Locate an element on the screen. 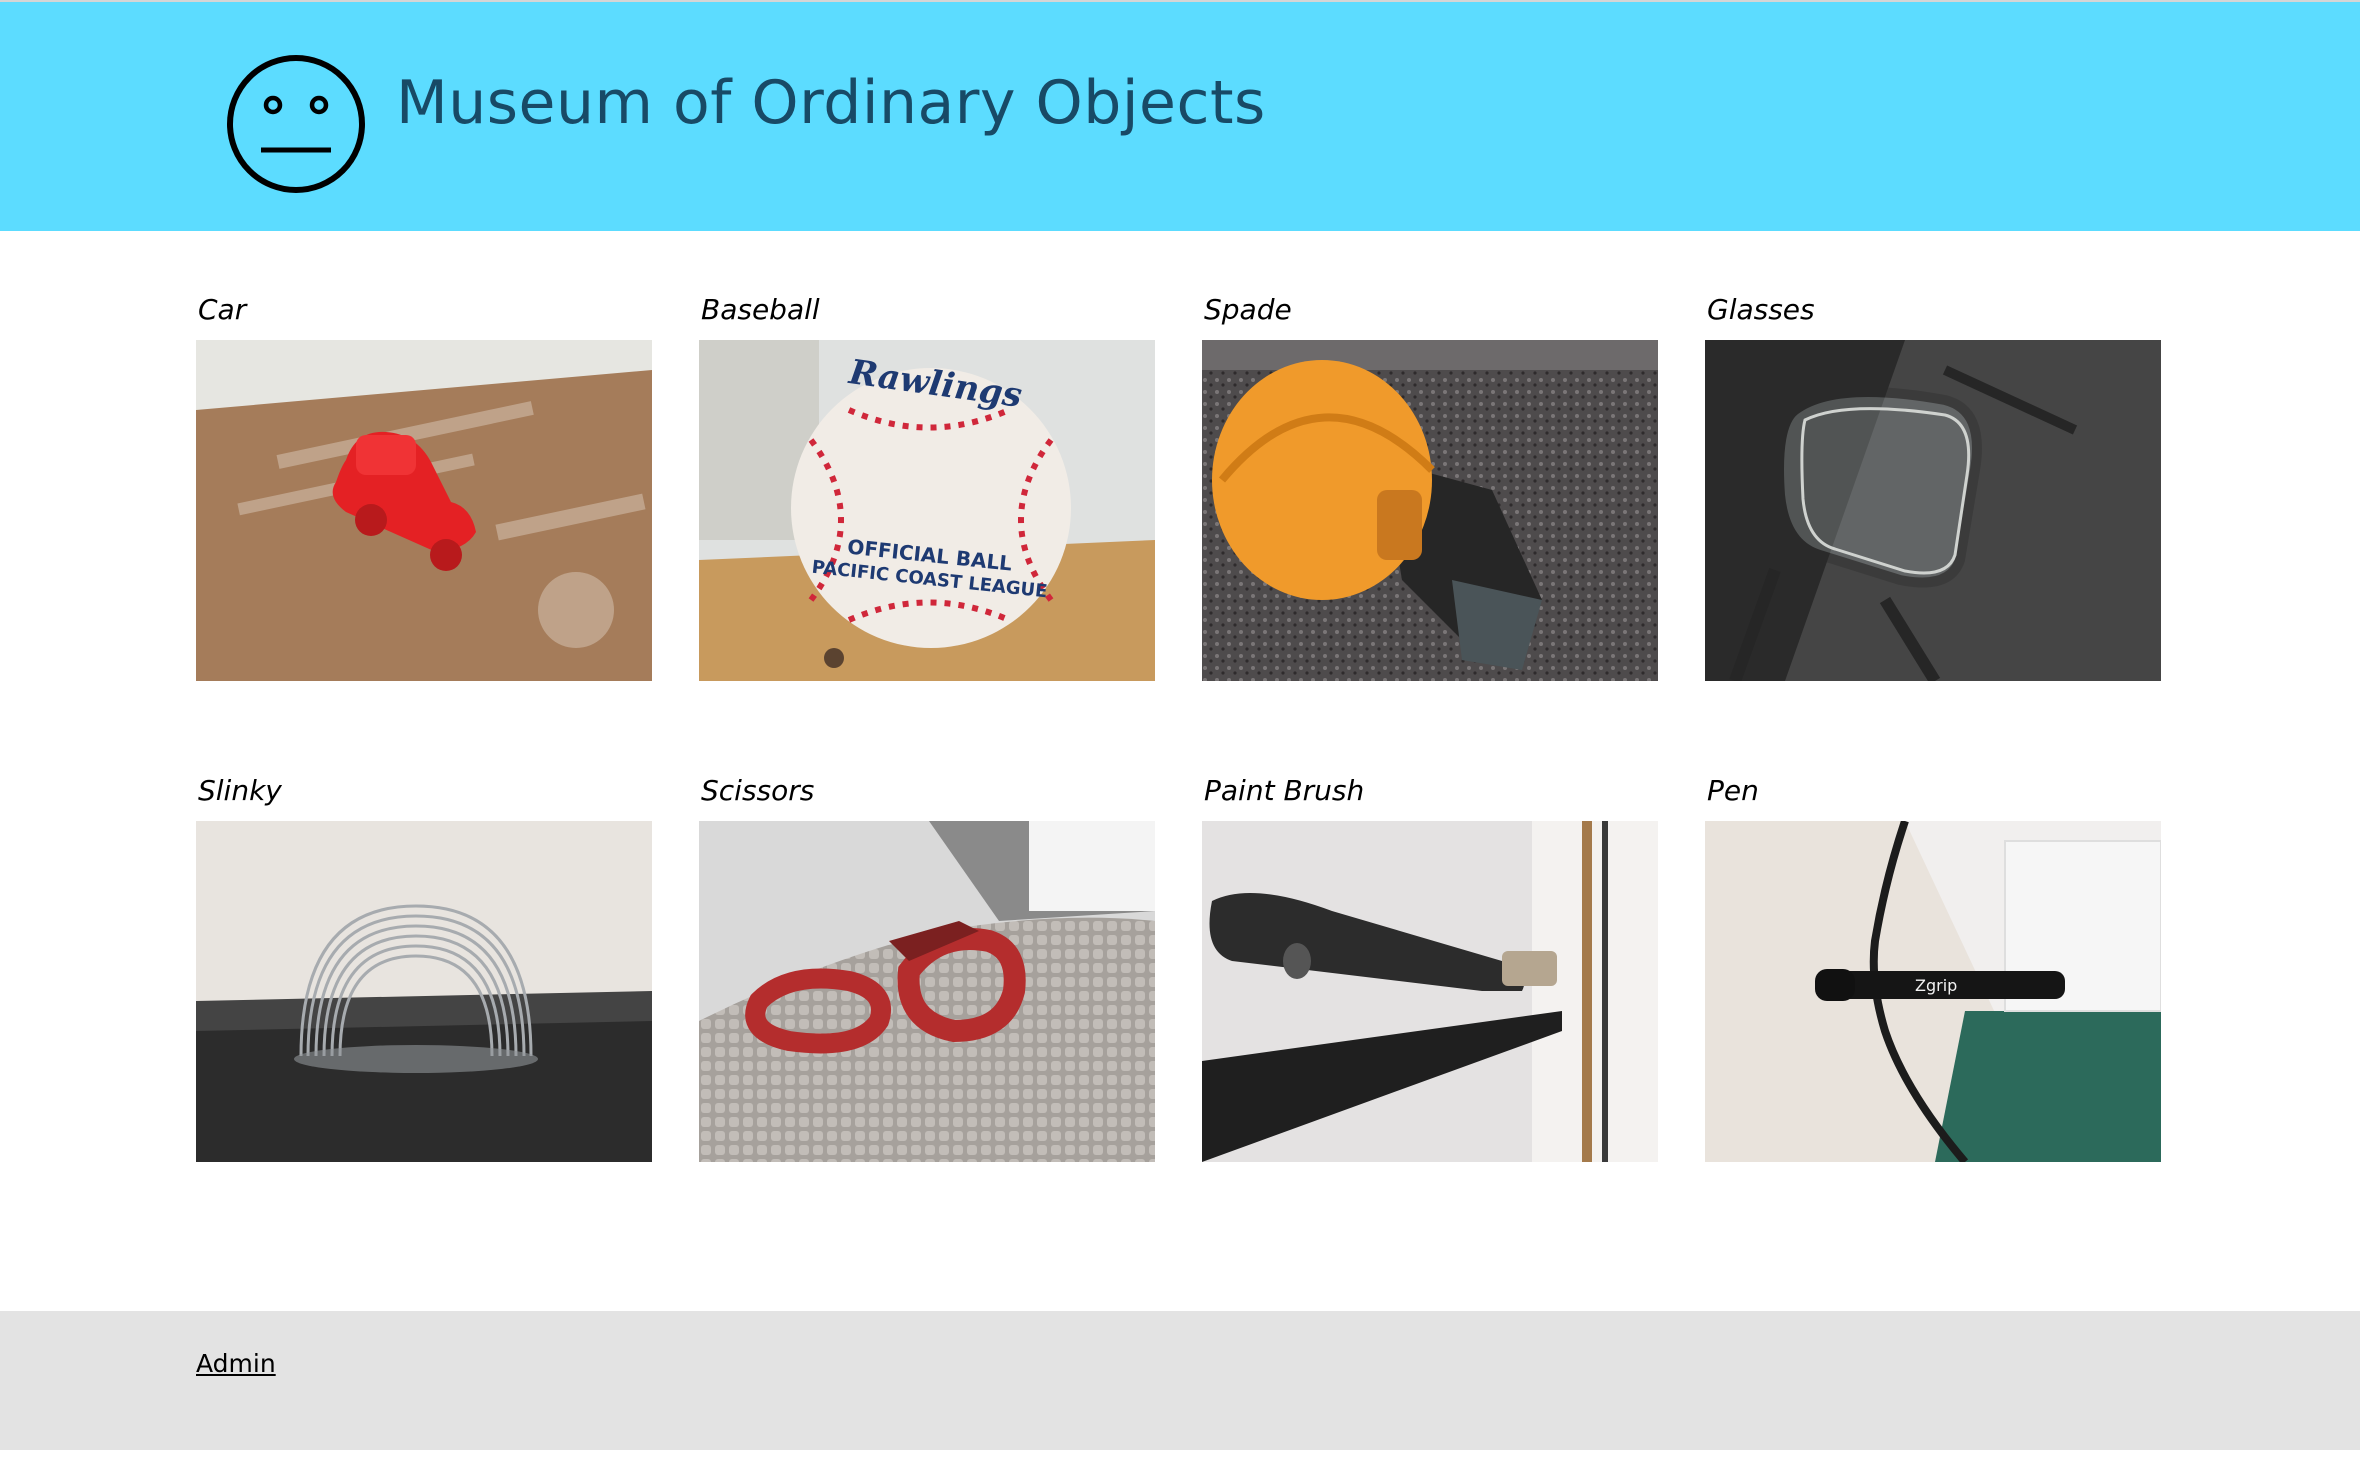  pen-brand-text: Zgrip is located at coordinates (1936, 985).